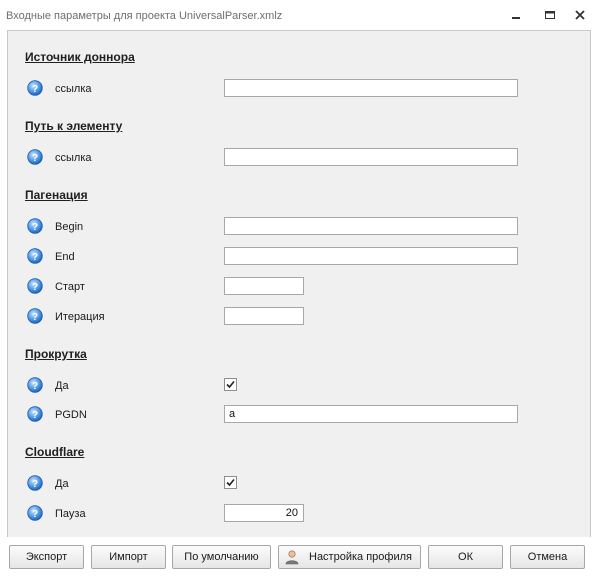 This screenshot has width=599, height=580. I want to click on ok-button-label: ОК, so click(465, 557).